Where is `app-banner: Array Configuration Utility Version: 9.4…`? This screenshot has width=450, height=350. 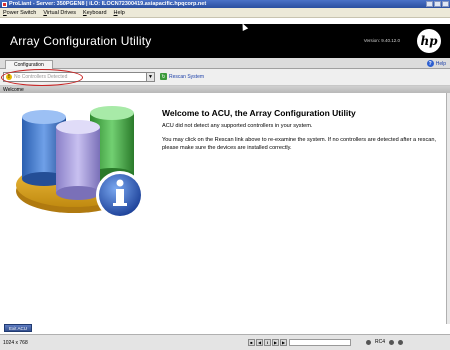
app-banner: Array Configuration Utility Version: 9.4… is located at coordinates (225, 41).